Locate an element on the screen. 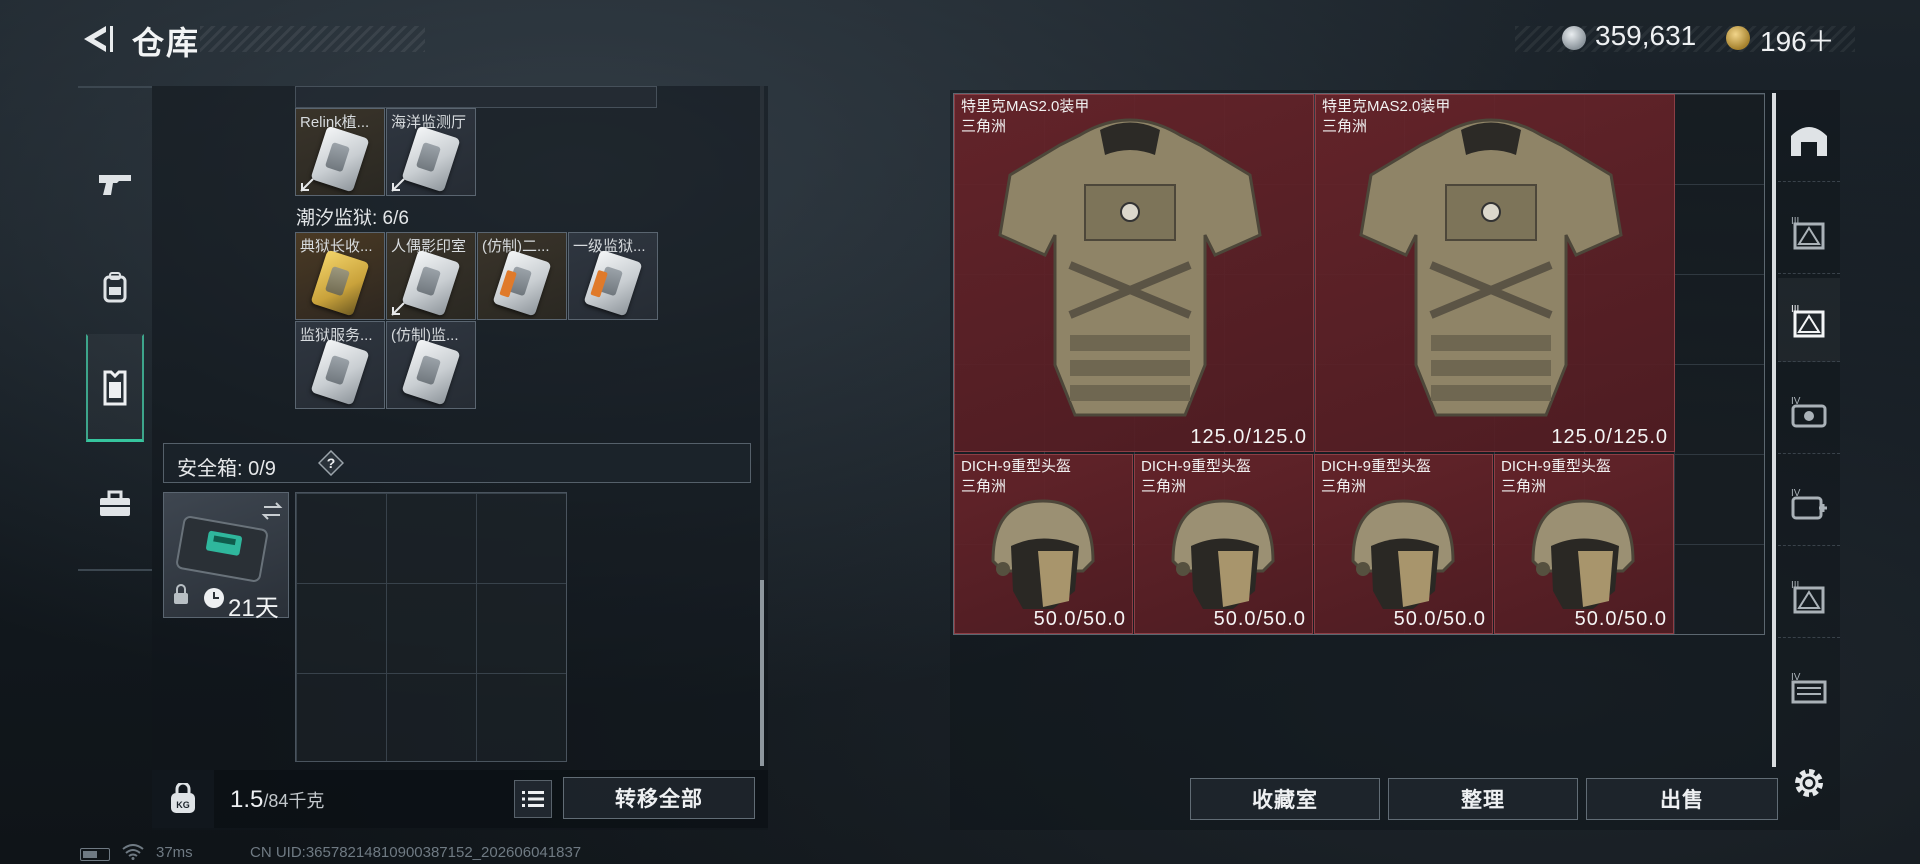 The width and height of the screenshot is (1920, 864). tier-IV-medkit-icon: IV is located at coordinates (1809, 503).